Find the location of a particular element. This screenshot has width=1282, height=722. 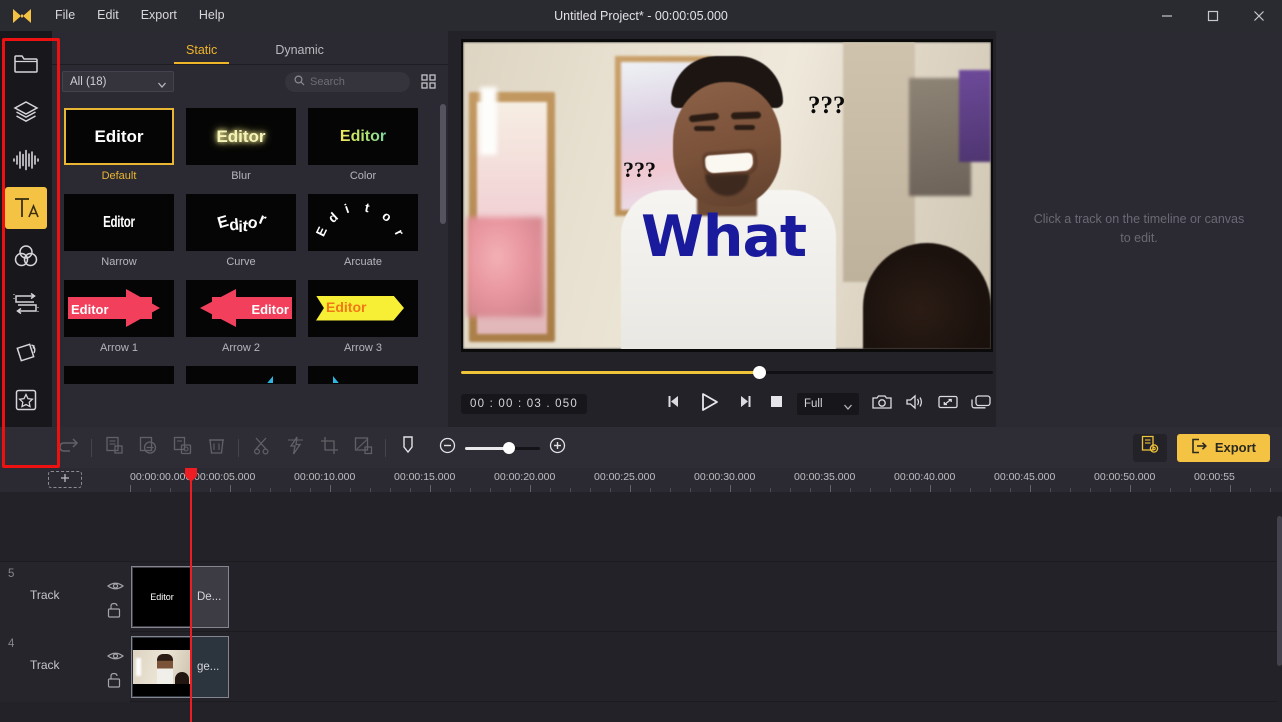

rail-item-effects is located at coordinates (26, 400).